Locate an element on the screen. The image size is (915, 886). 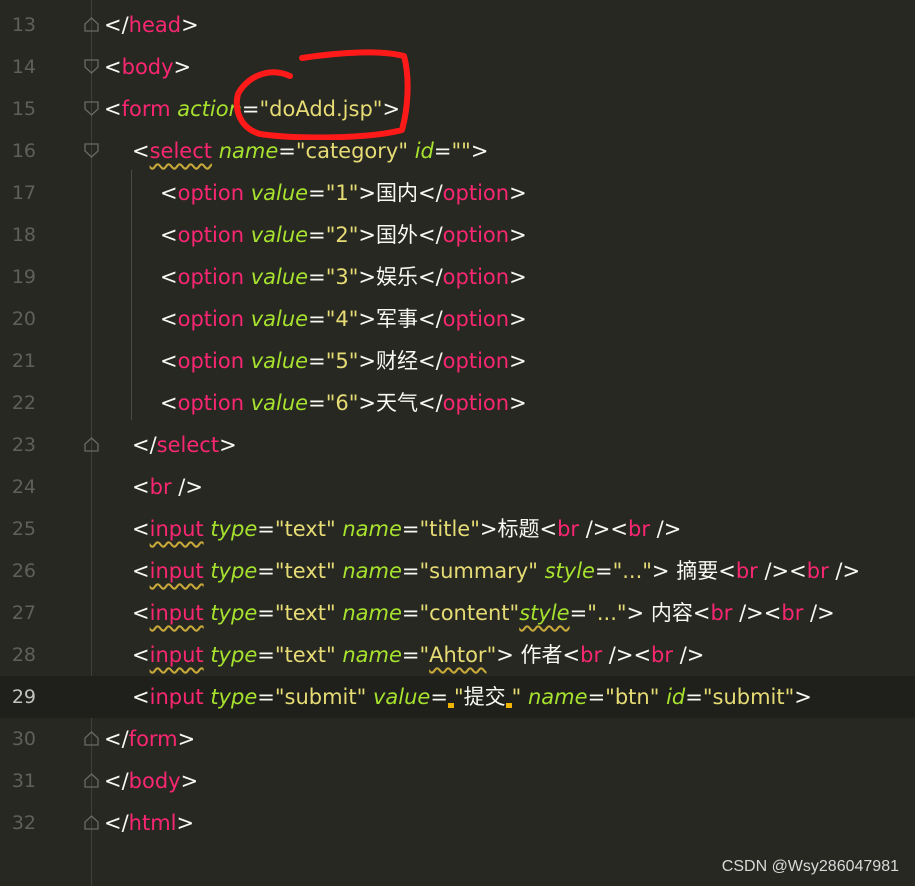
code-line: 31 </body> is located at coordinates (457, 781).